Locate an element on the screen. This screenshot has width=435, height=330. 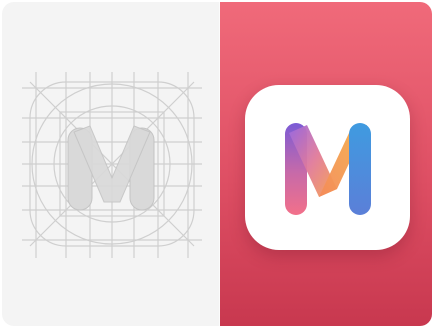
m-logo-icon is located at coordinates (328, 169).